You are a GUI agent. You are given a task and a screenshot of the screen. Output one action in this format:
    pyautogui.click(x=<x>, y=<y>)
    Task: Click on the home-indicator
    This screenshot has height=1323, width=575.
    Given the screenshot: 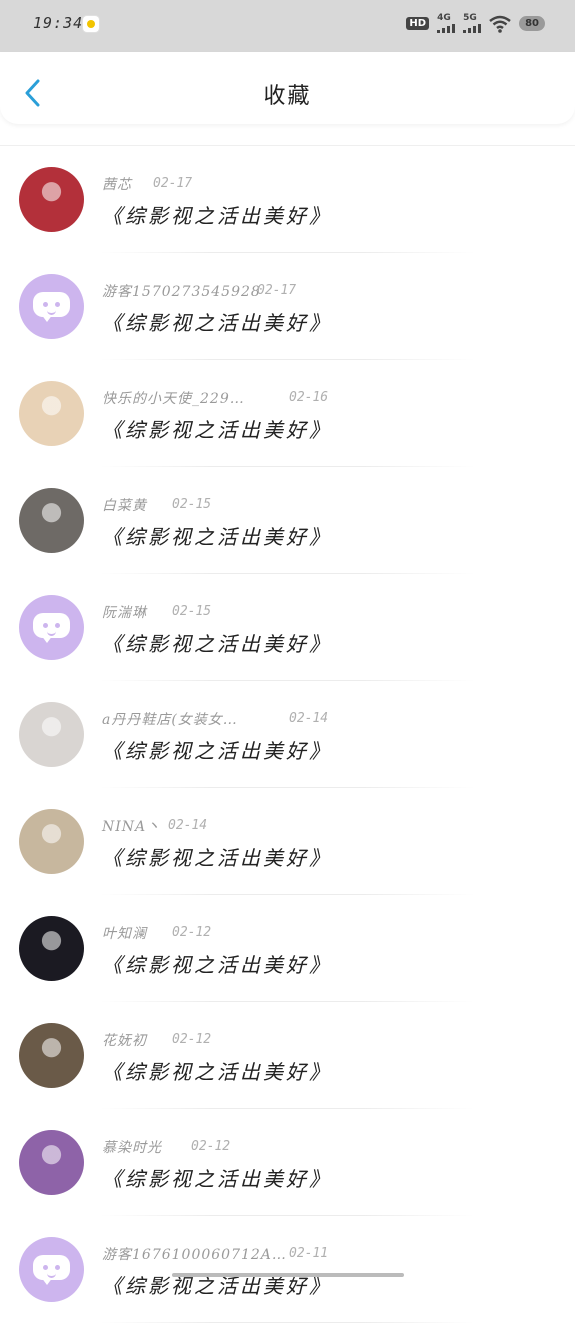 What is the action you would take?
    pyautogui.click(x=288, y=1275)
    